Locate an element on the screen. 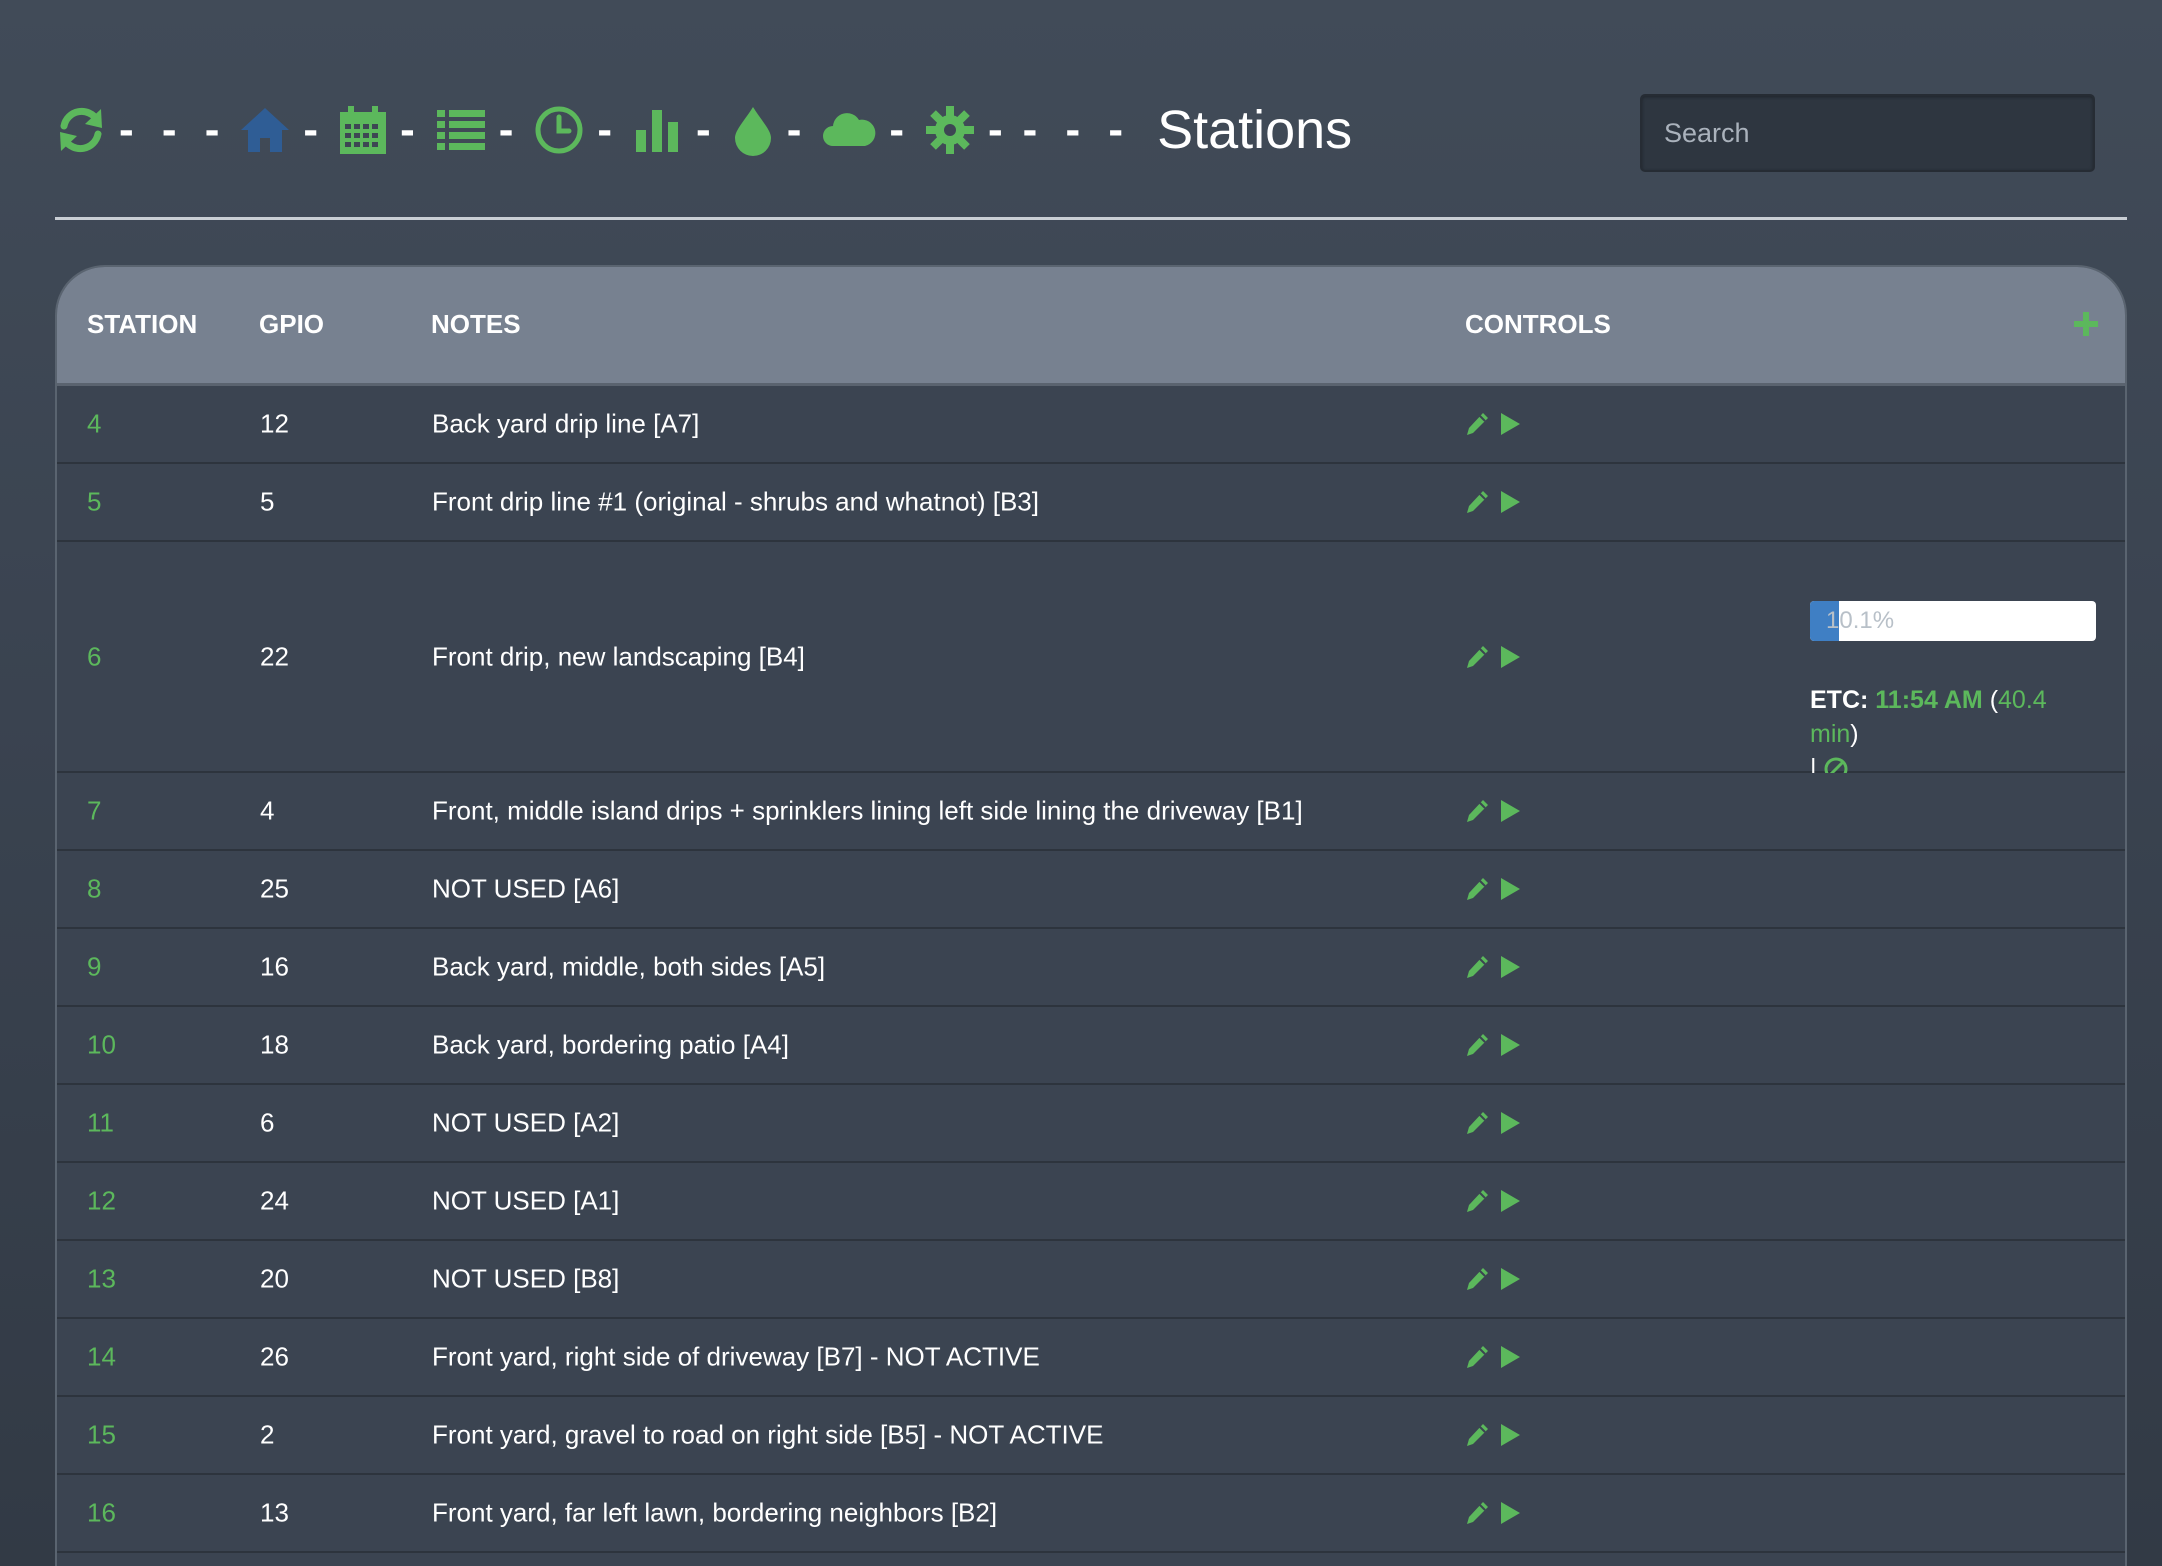  station-notes: Back yard, bordering patio [A4] is located at coordinates (610, 1044).